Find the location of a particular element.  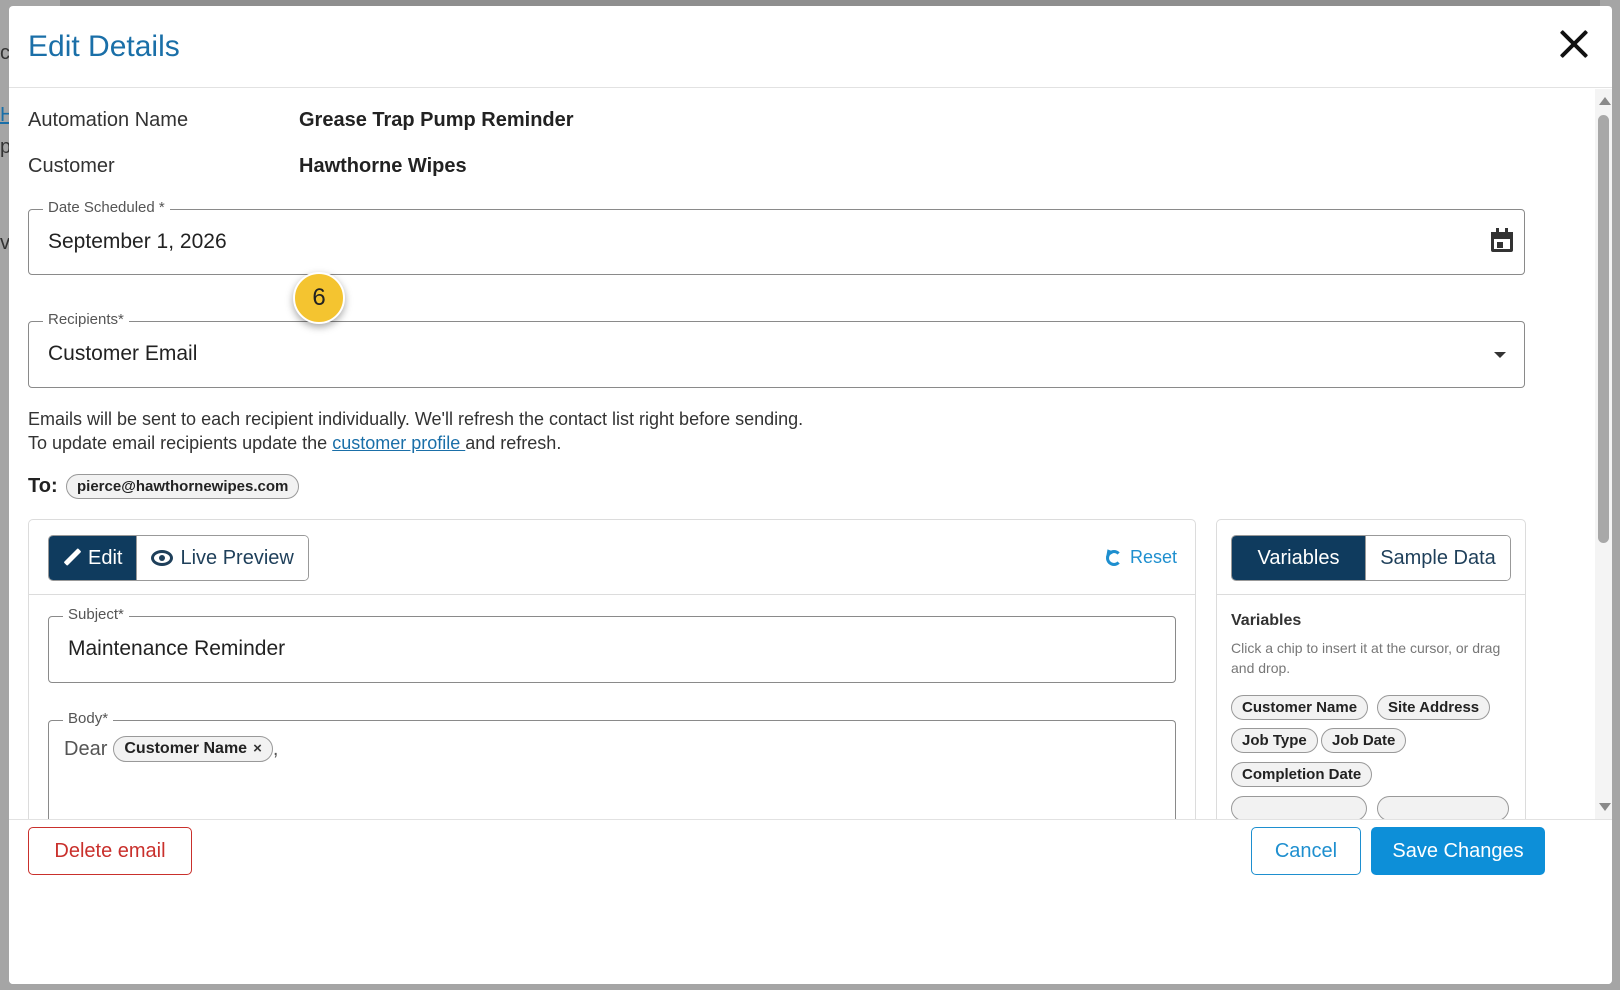

subject-value: Maintenance Reminder is located at coordinates (176, 649).